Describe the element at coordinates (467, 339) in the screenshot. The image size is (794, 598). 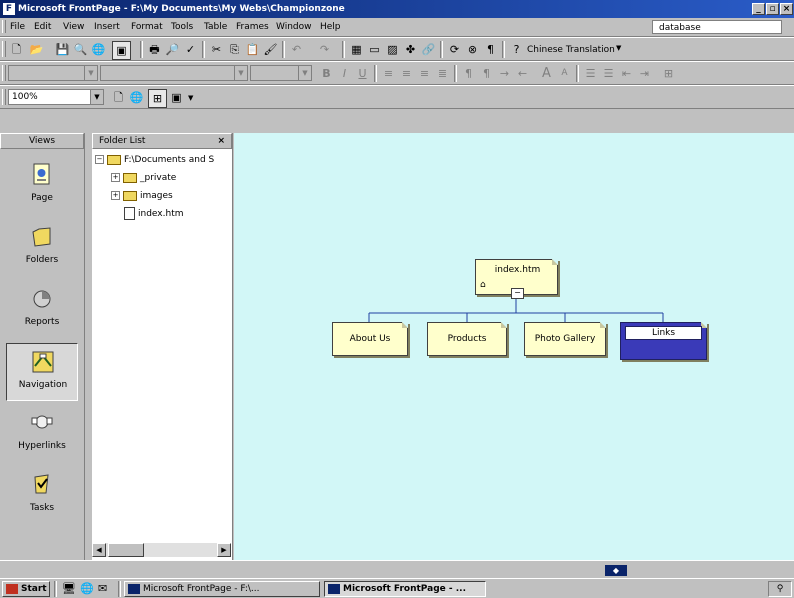
I see `nav-page-products: Products` at that location.